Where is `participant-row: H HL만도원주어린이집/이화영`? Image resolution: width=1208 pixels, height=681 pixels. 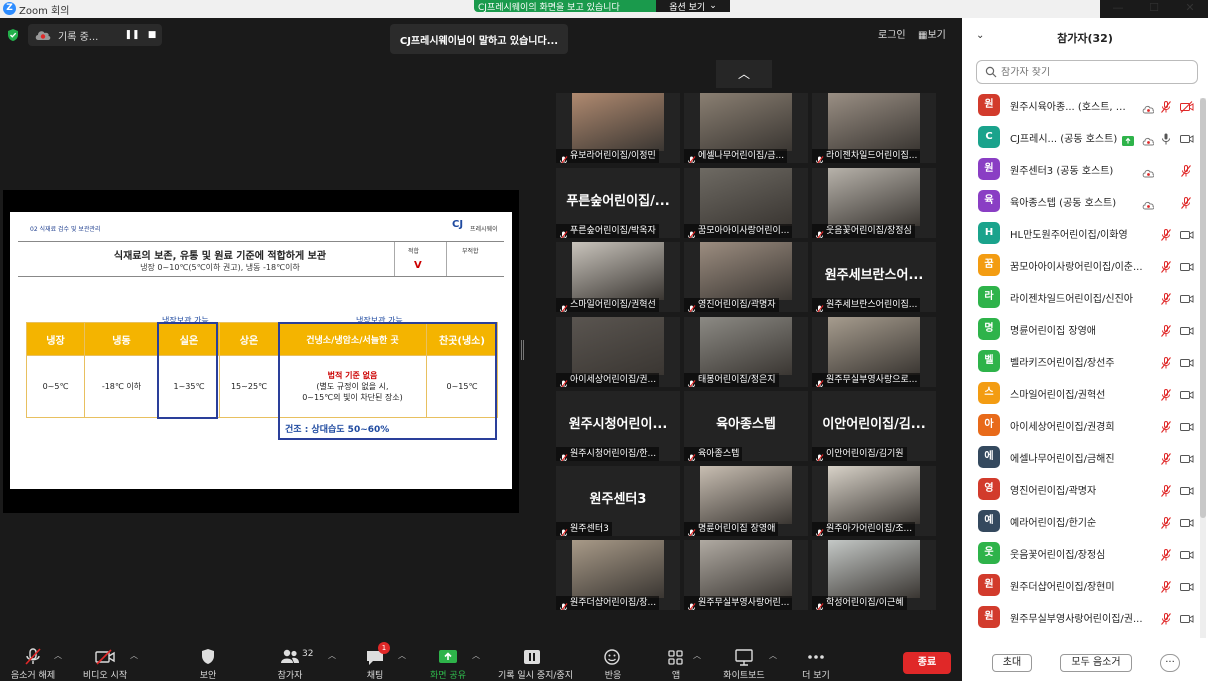 participant-row: H HL만도원주어린이집/이화영 is located at coordinates (1081, 232).